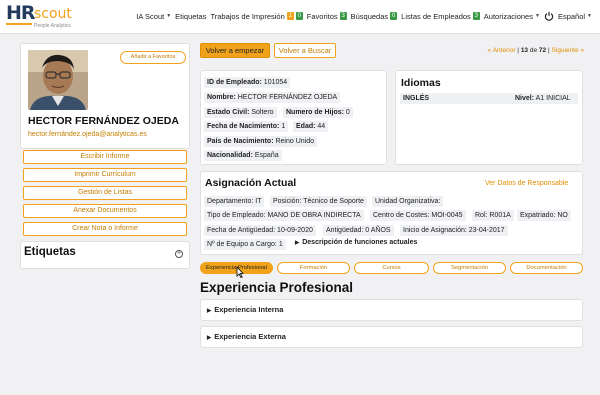 Image resolution: width=600 pixels, height=395 pixels. I want to click on field-antiguedad: Antigüedad: 0 AÑOS, so click(358, 230).